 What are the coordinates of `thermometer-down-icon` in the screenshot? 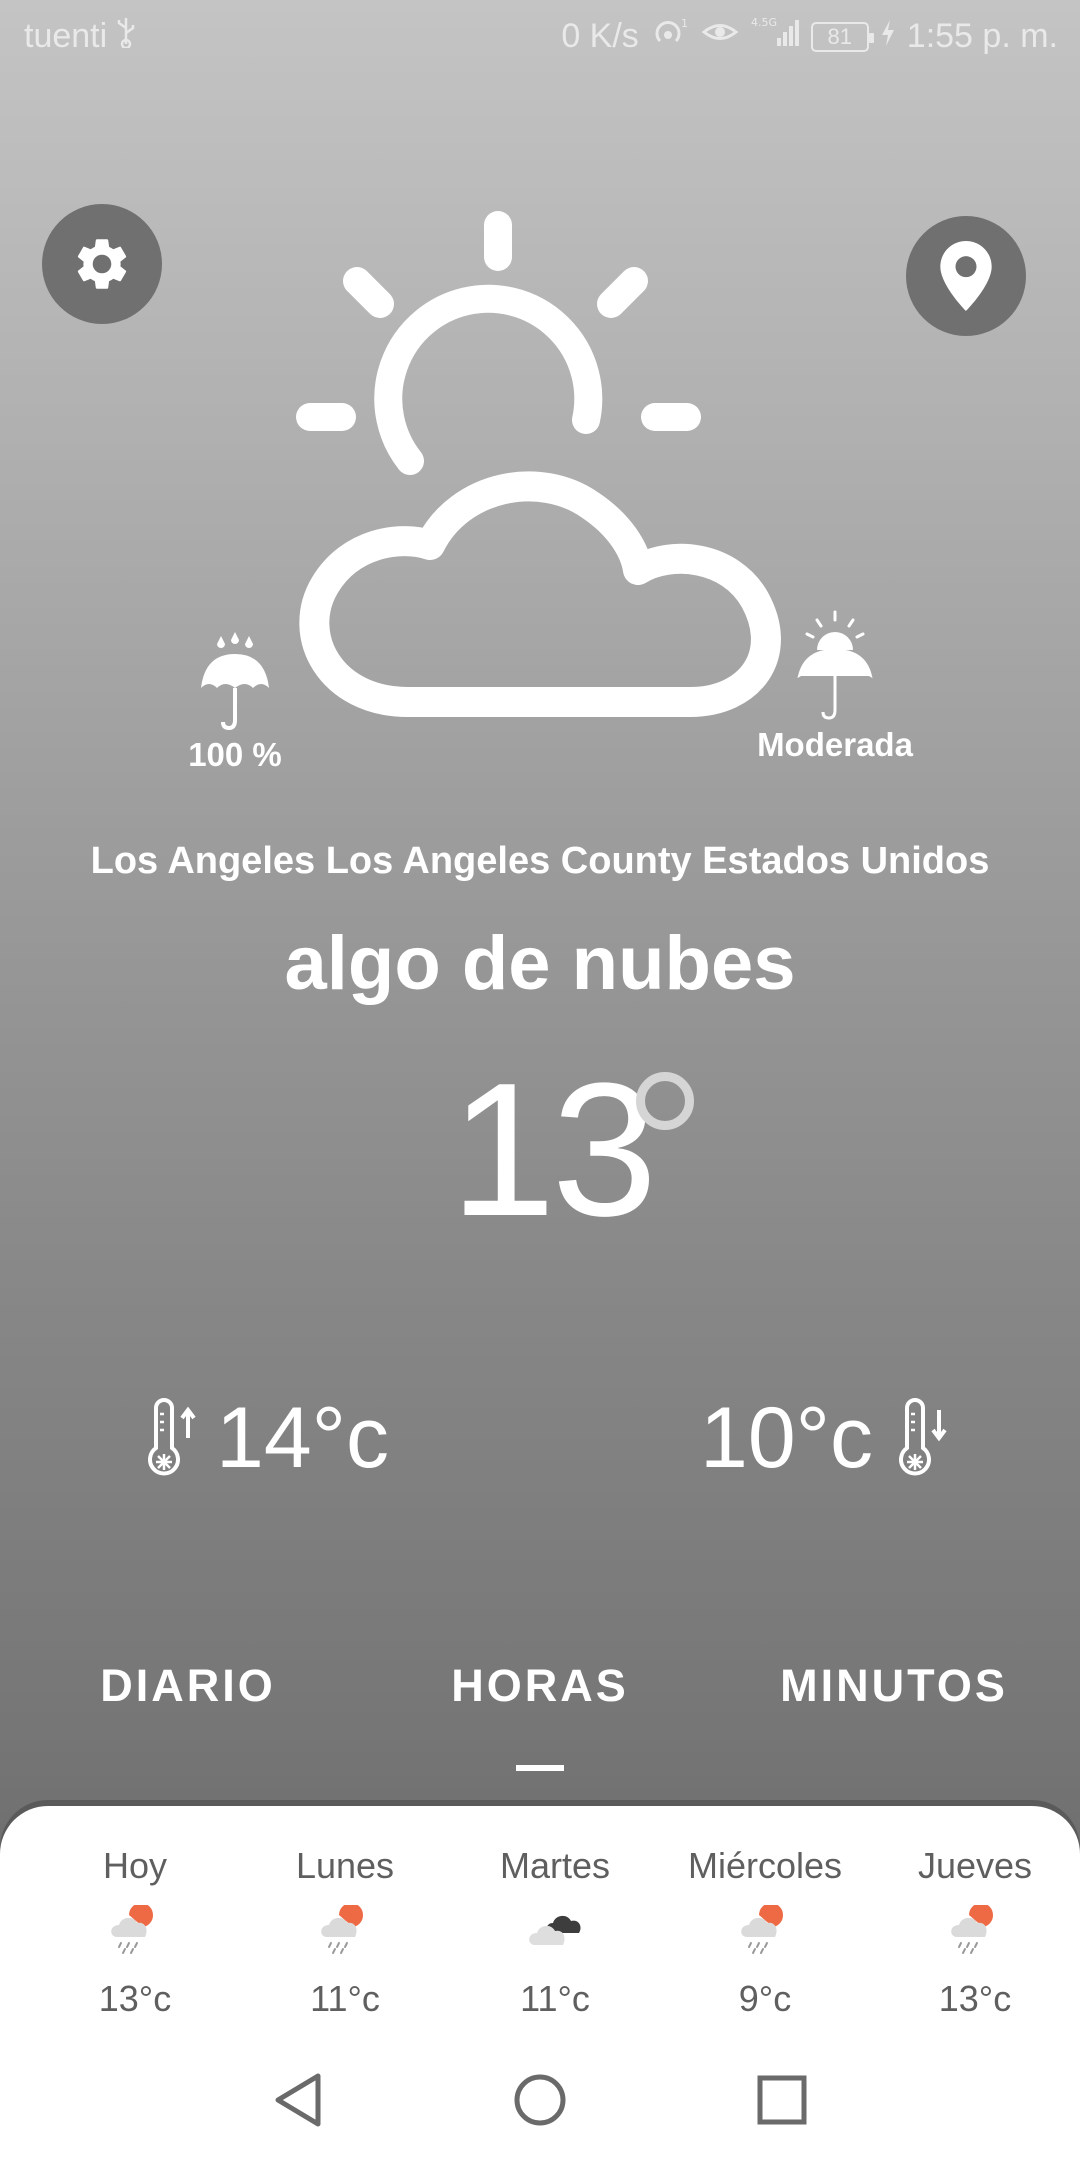 It's located at (923, 1437).